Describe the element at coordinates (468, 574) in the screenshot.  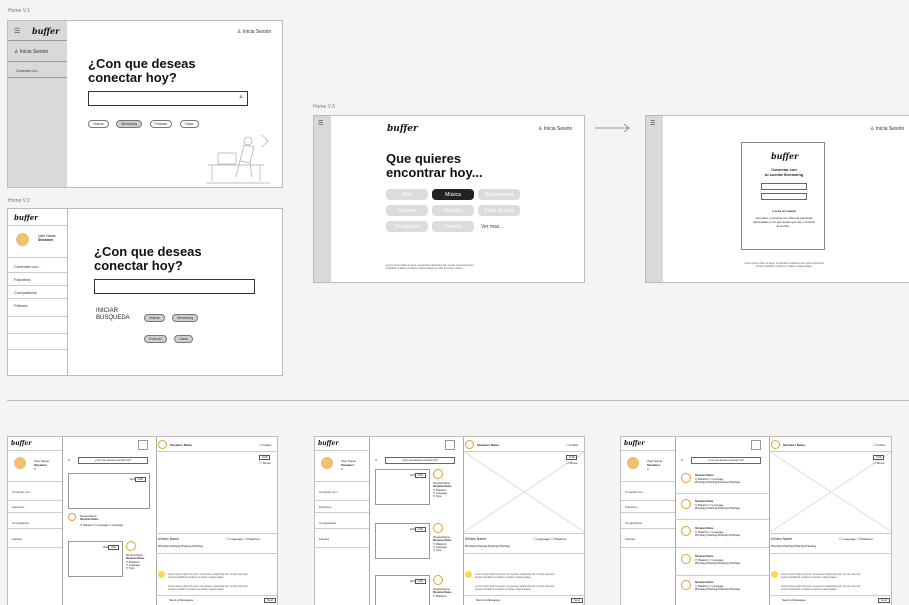
I see `chat-avatar-icon` at that location.